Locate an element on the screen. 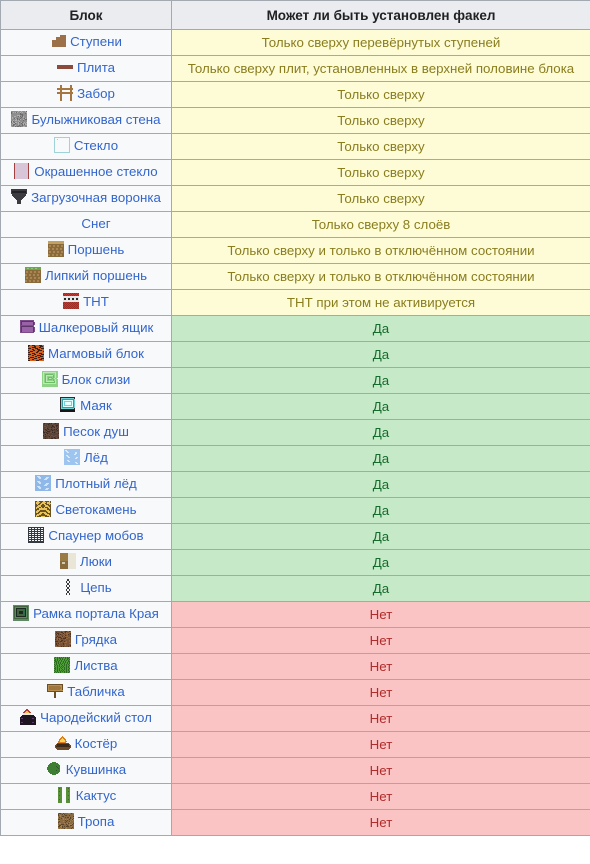 Image resolution: width=590 pixels, height=864 pixels. block-name-label: Булыжниковая стена is located at coordinates (96, 119).